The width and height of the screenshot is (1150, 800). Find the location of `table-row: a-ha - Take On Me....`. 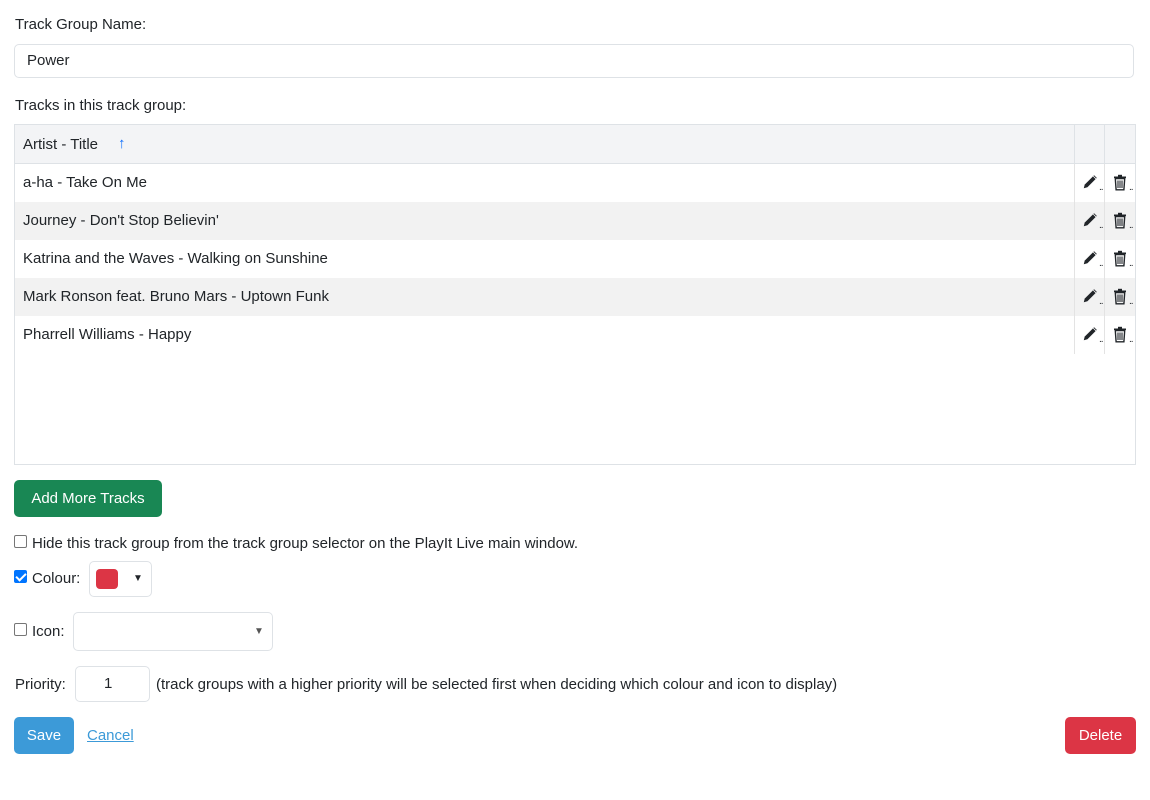

table-row: a-ha - Take On Me.... is located at coordinates (575, 183).